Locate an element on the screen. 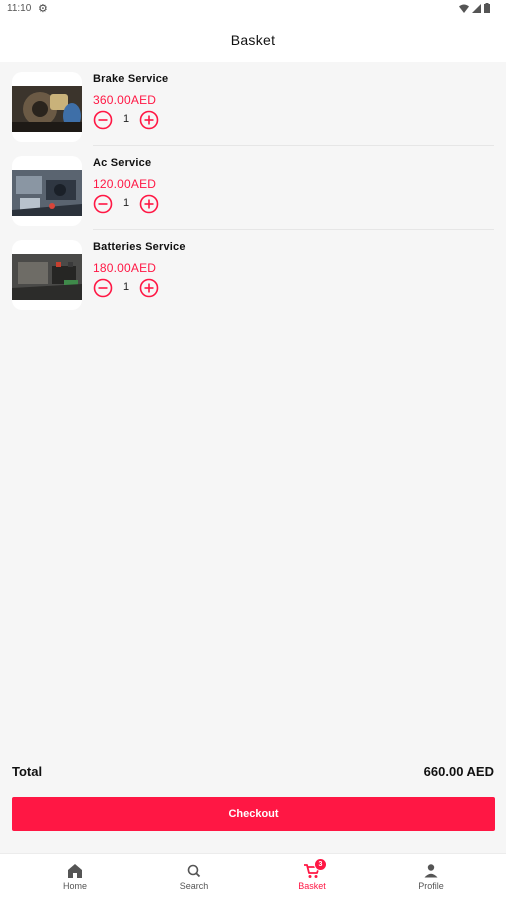 The width and height of the screenshot is (506, 901). status-bar: 11:10 ⚙ is located at coordinates (253, 9).